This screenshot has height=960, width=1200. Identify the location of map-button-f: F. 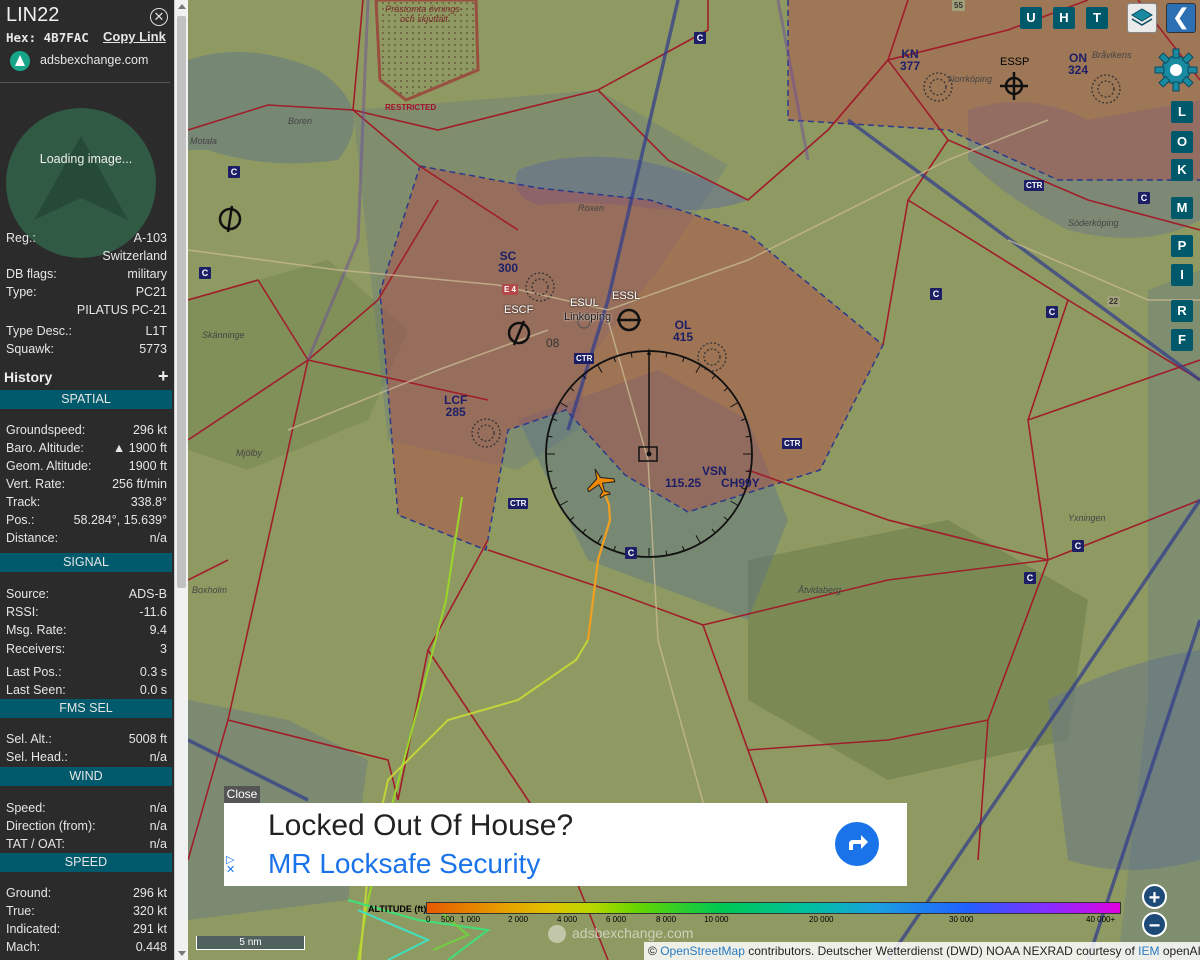
(1182, 340).